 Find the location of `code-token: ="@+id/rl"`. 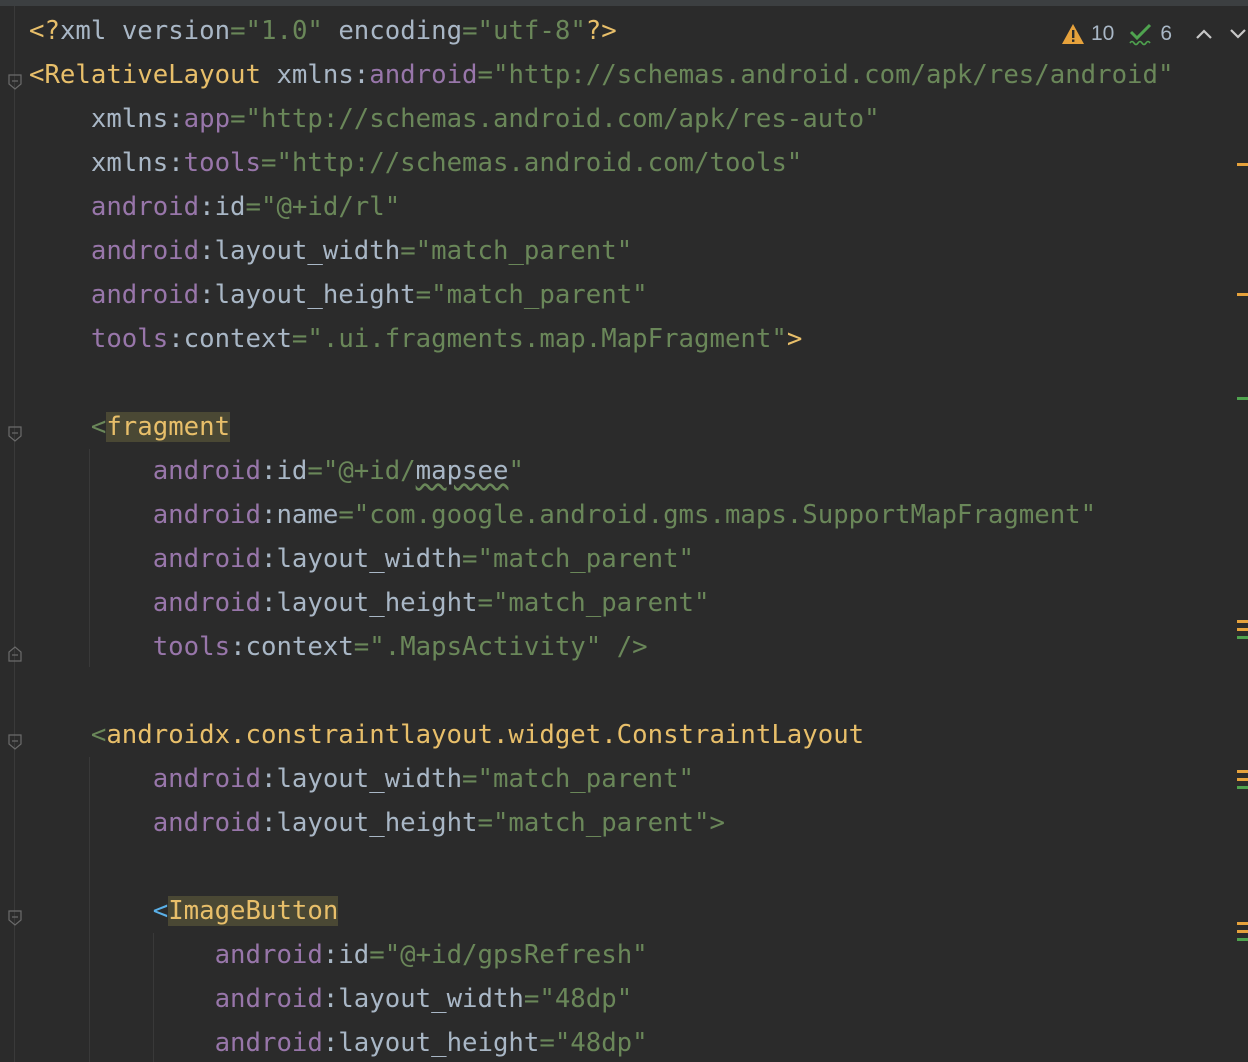

code-token: ="@+id/rl" is located at coordinates (323, 207).